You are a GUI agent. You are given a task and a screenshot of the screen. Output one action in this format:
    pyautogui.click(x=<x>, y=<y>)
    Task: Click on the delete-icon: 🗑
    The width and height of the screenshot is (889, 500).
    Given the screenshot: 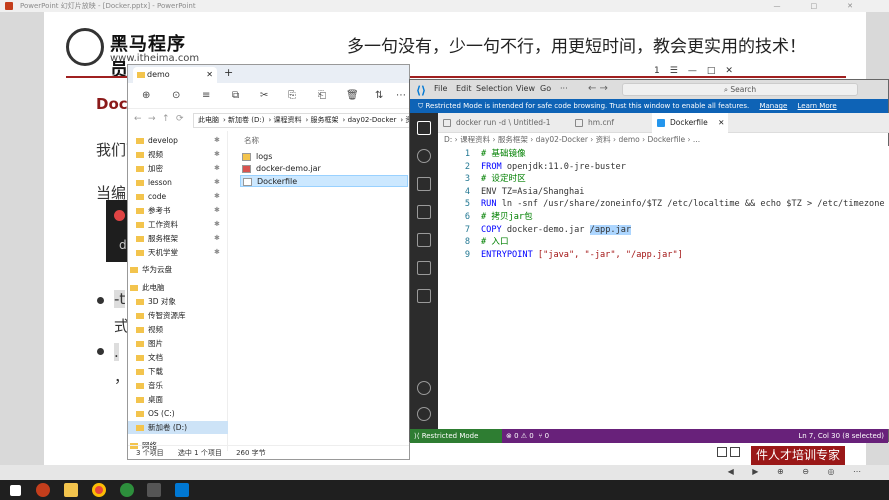 What is the action you would take?
    pyautogui.click(x=352, y=95)
    